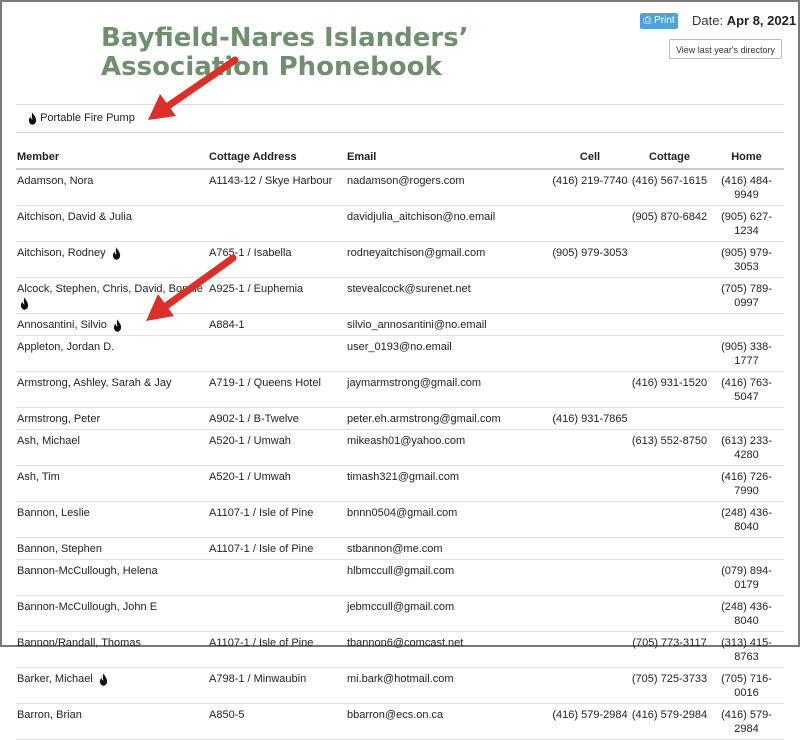  Describe the element at coordinates (395, 715) in the screenshot. I see `email-link: bbarron@ecs.on.ca` at that location.